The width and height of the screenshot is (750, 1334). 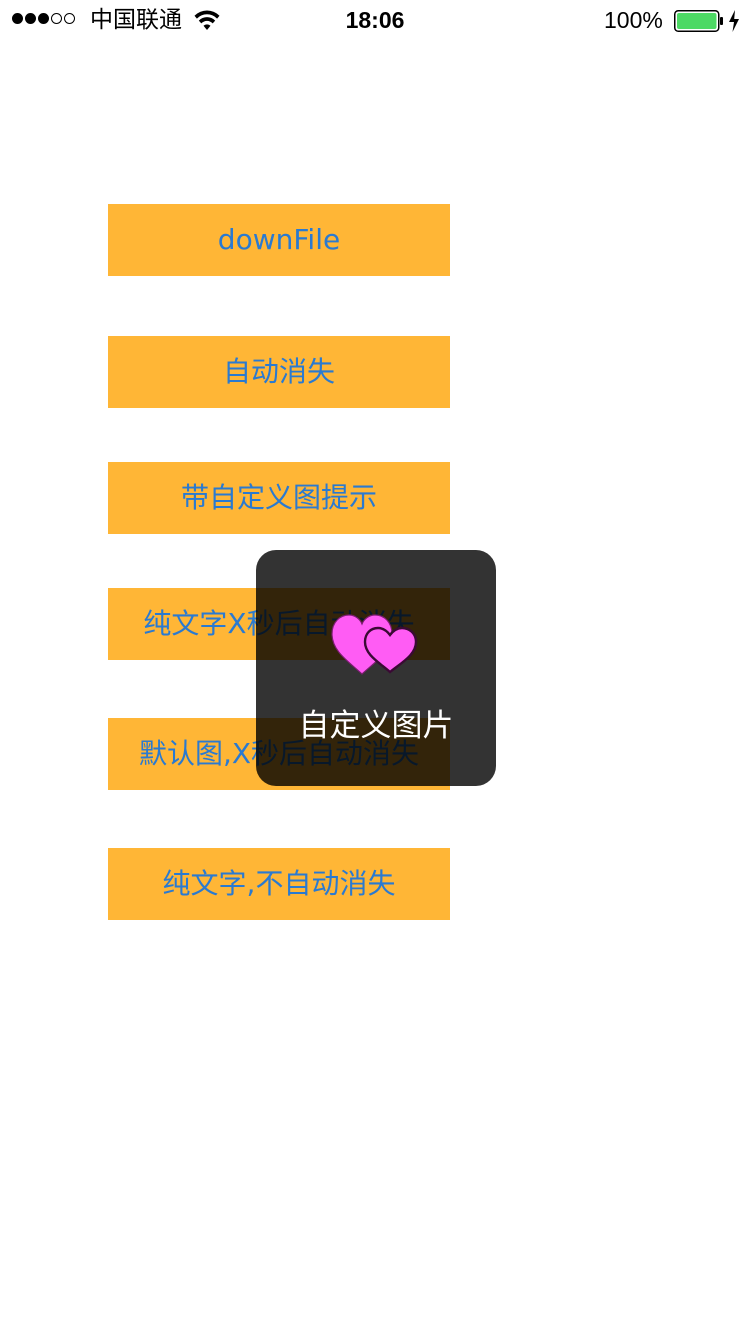 What do you see at coordinates (698, 21) in the screenshot?
I see `battery-icon` at bounding box center [698, 21].